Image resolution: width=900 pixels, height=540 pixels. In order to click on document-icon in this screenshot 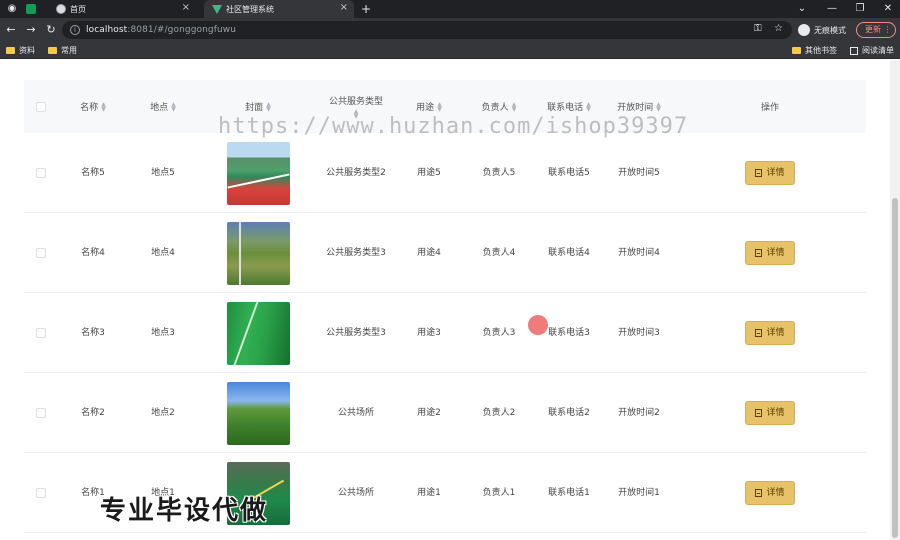, I will do `click(759, 493)`.